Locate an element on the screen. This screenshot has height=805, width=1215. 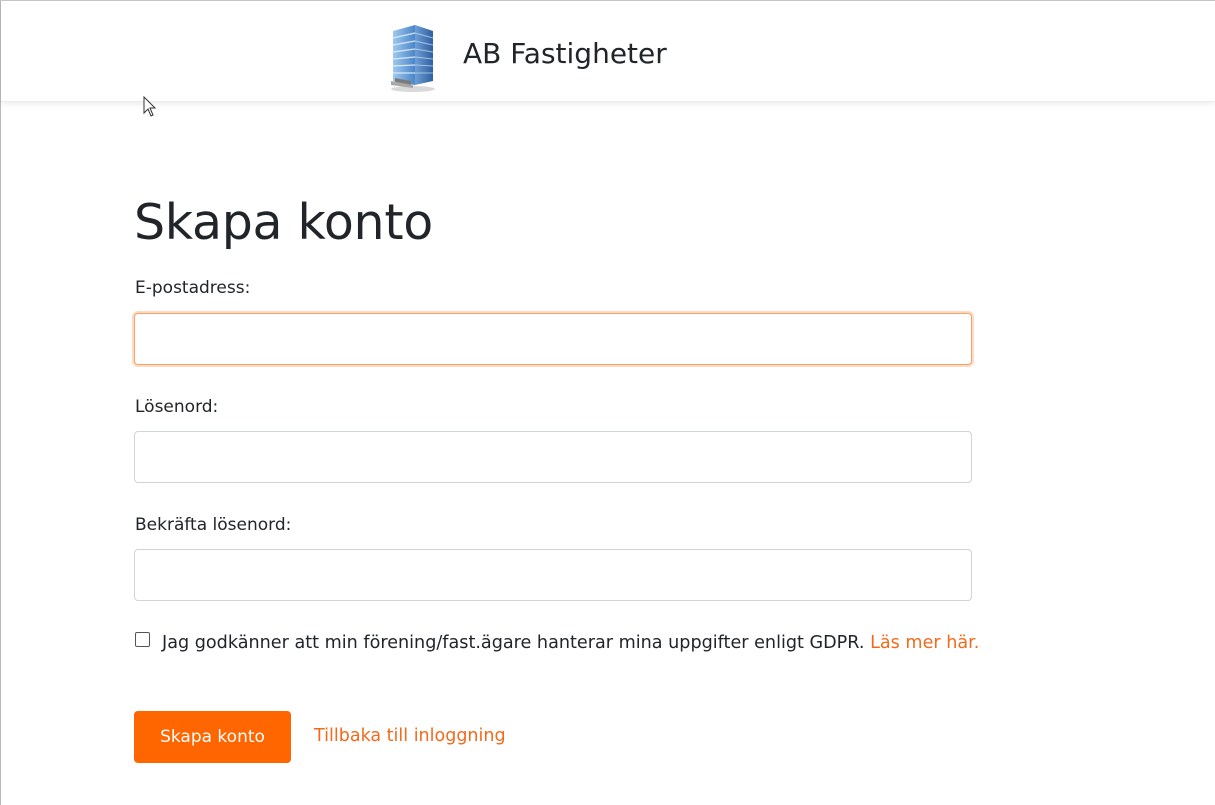
email-field is located at coordinates (553, 339).